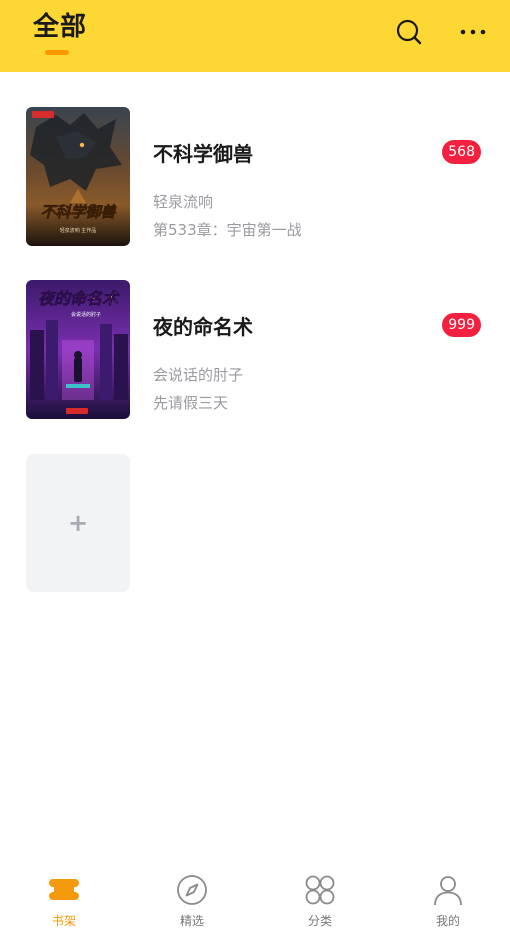 The image size is (510, 936). Describe the element at coordinates (473, 32) in the screenshot. I see `more-dots-icon` at that location.